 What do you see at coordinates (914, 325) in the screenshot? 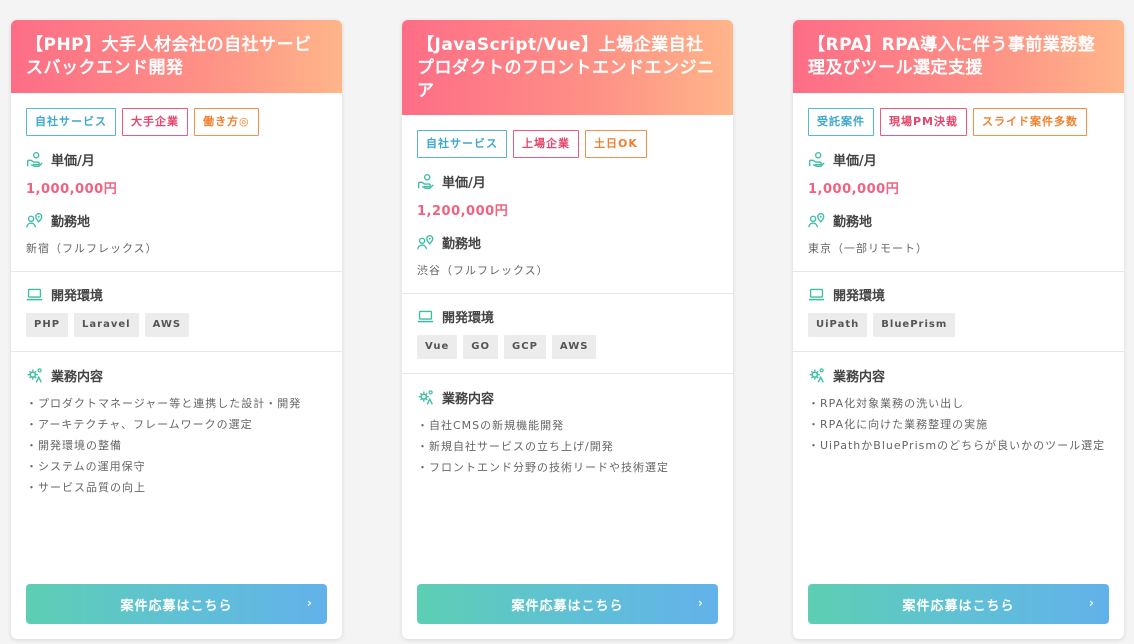
I see `env-tag: BluePrism` at bounding box center [914, 325].